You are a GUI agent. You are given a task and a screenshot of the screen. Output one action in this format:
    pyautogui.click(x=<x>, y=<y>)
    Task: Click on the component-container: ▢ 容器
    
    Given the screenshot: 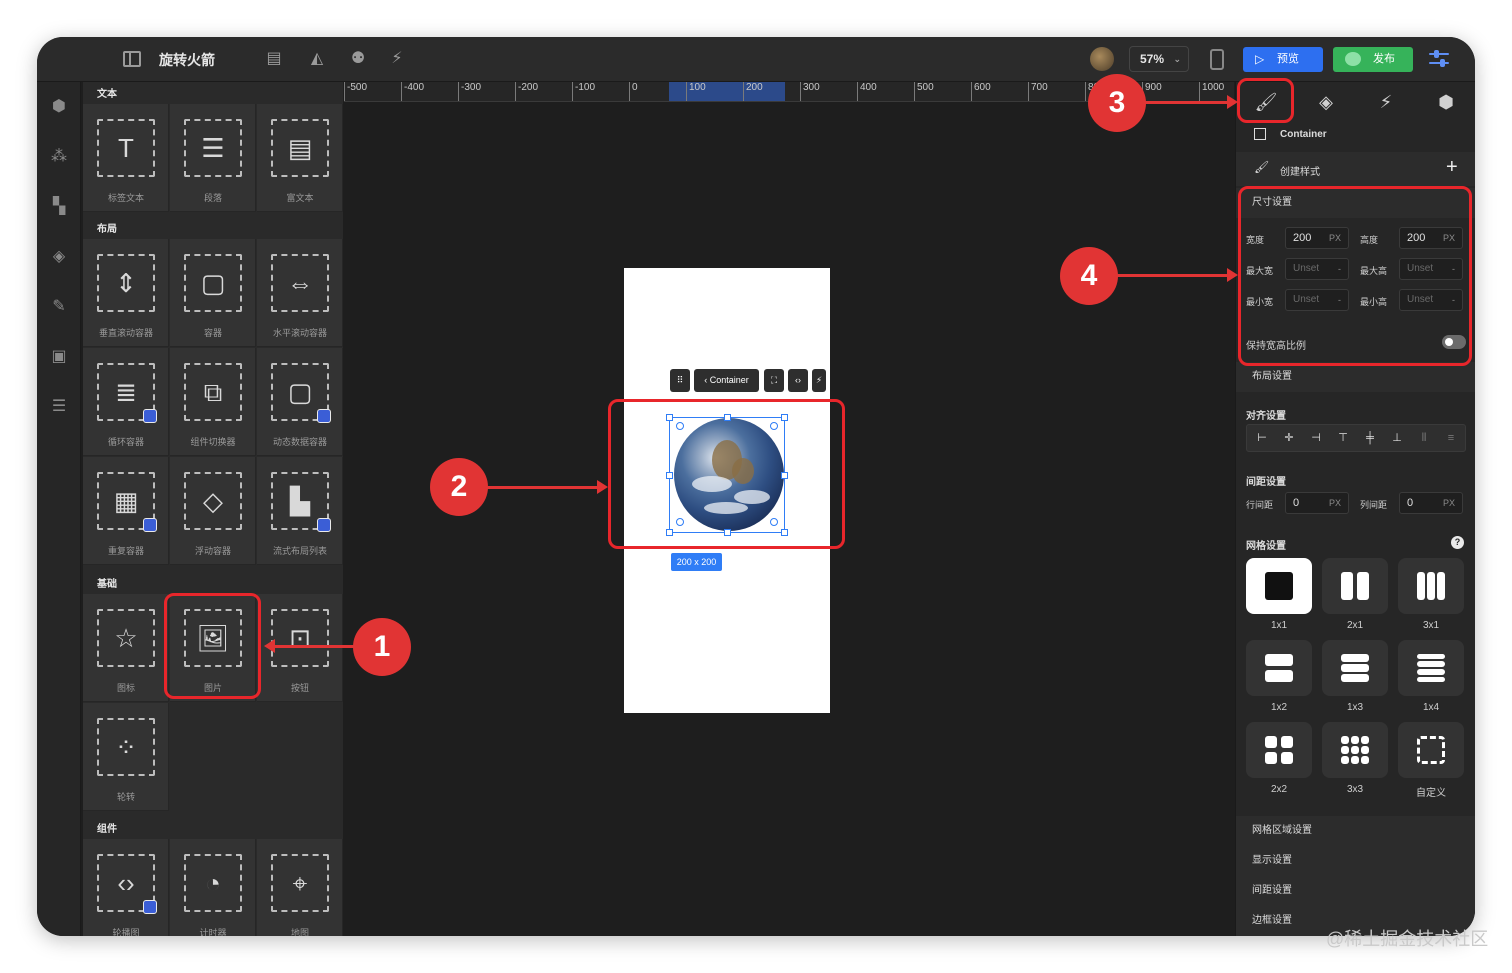 What is the action you would take?
    pyautogui.click(x=213, y=293)
    